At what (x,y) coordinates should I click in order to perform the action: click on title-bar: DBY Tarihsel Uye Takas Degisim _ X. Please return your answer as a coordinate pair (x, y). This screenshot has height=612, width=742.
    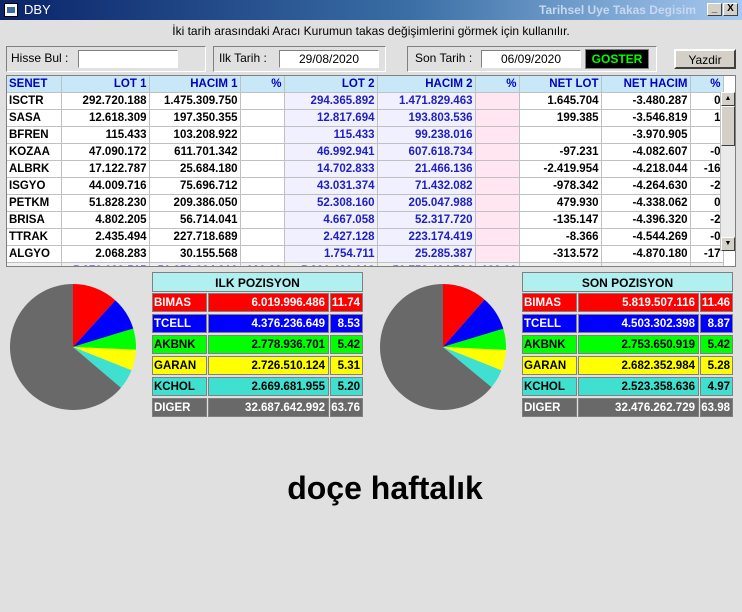
    Looking at the image, I should click on (371, 10).